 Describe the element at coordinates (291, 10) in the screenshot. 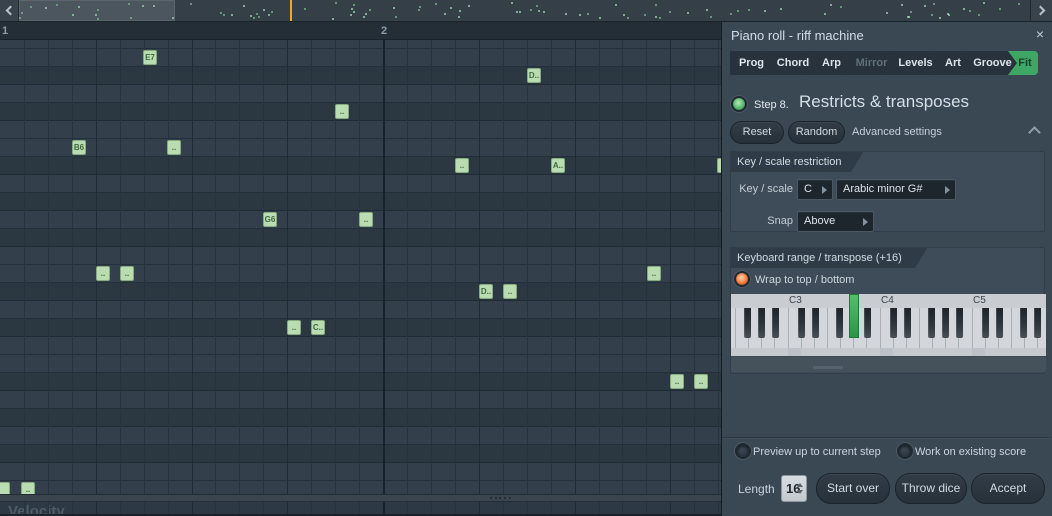

I see `playhead-marker` at that location.